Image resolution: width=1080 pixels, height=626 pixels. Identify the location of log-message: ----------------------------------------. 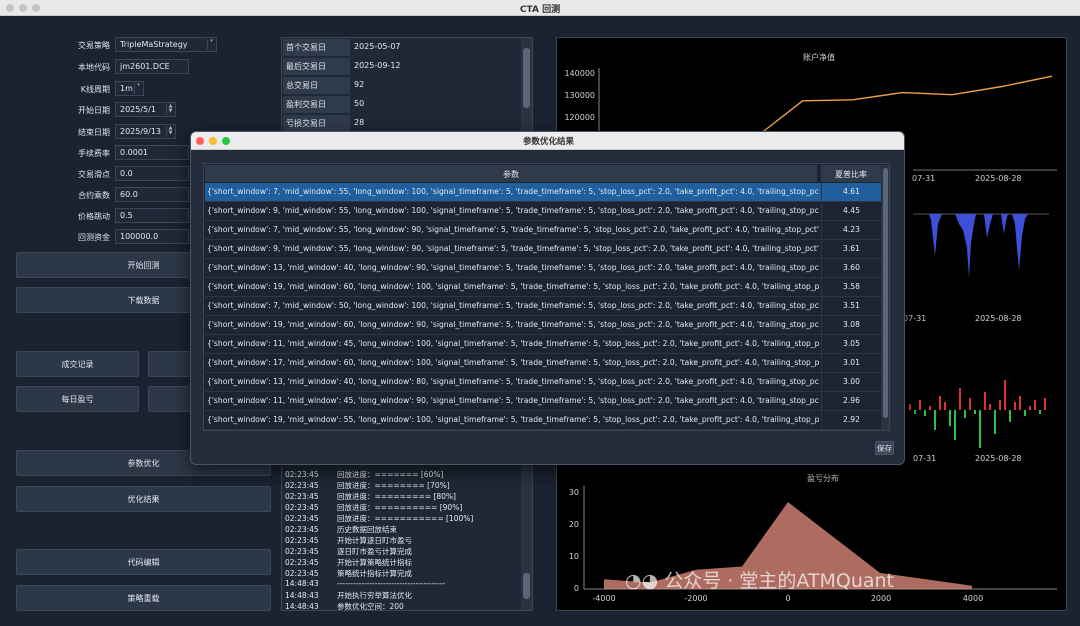
(391, 583).